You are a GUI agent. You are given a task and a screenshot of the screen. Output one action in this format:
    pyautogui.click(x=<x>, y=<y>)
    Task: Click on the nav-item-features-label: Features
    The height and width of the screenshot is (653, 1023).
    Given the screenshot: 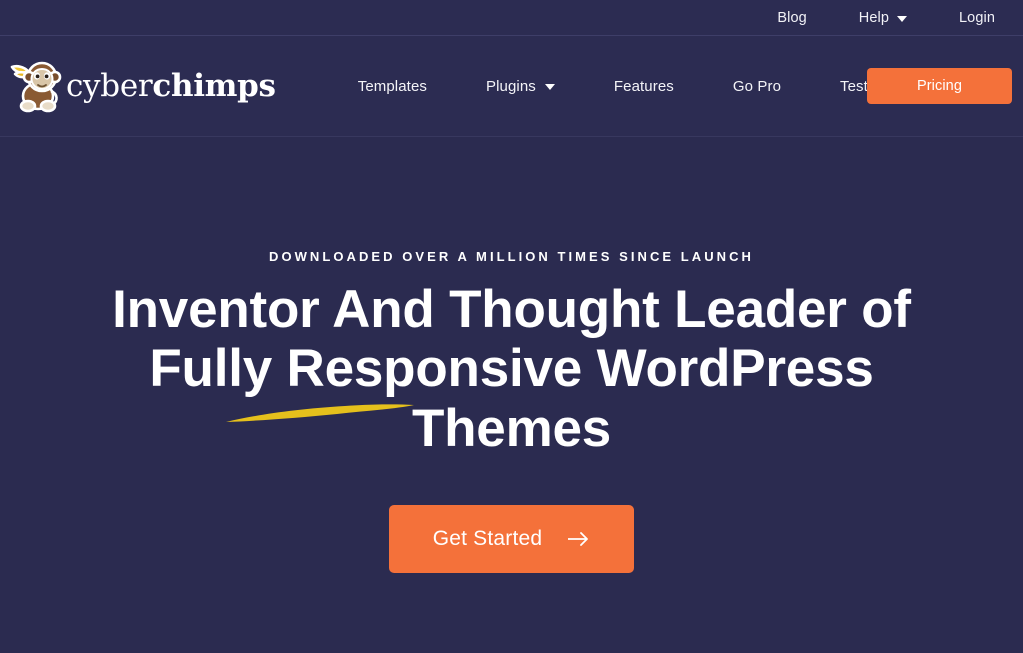 What is the action you would take?
    pyautogui.click(x=643, y=86)
    